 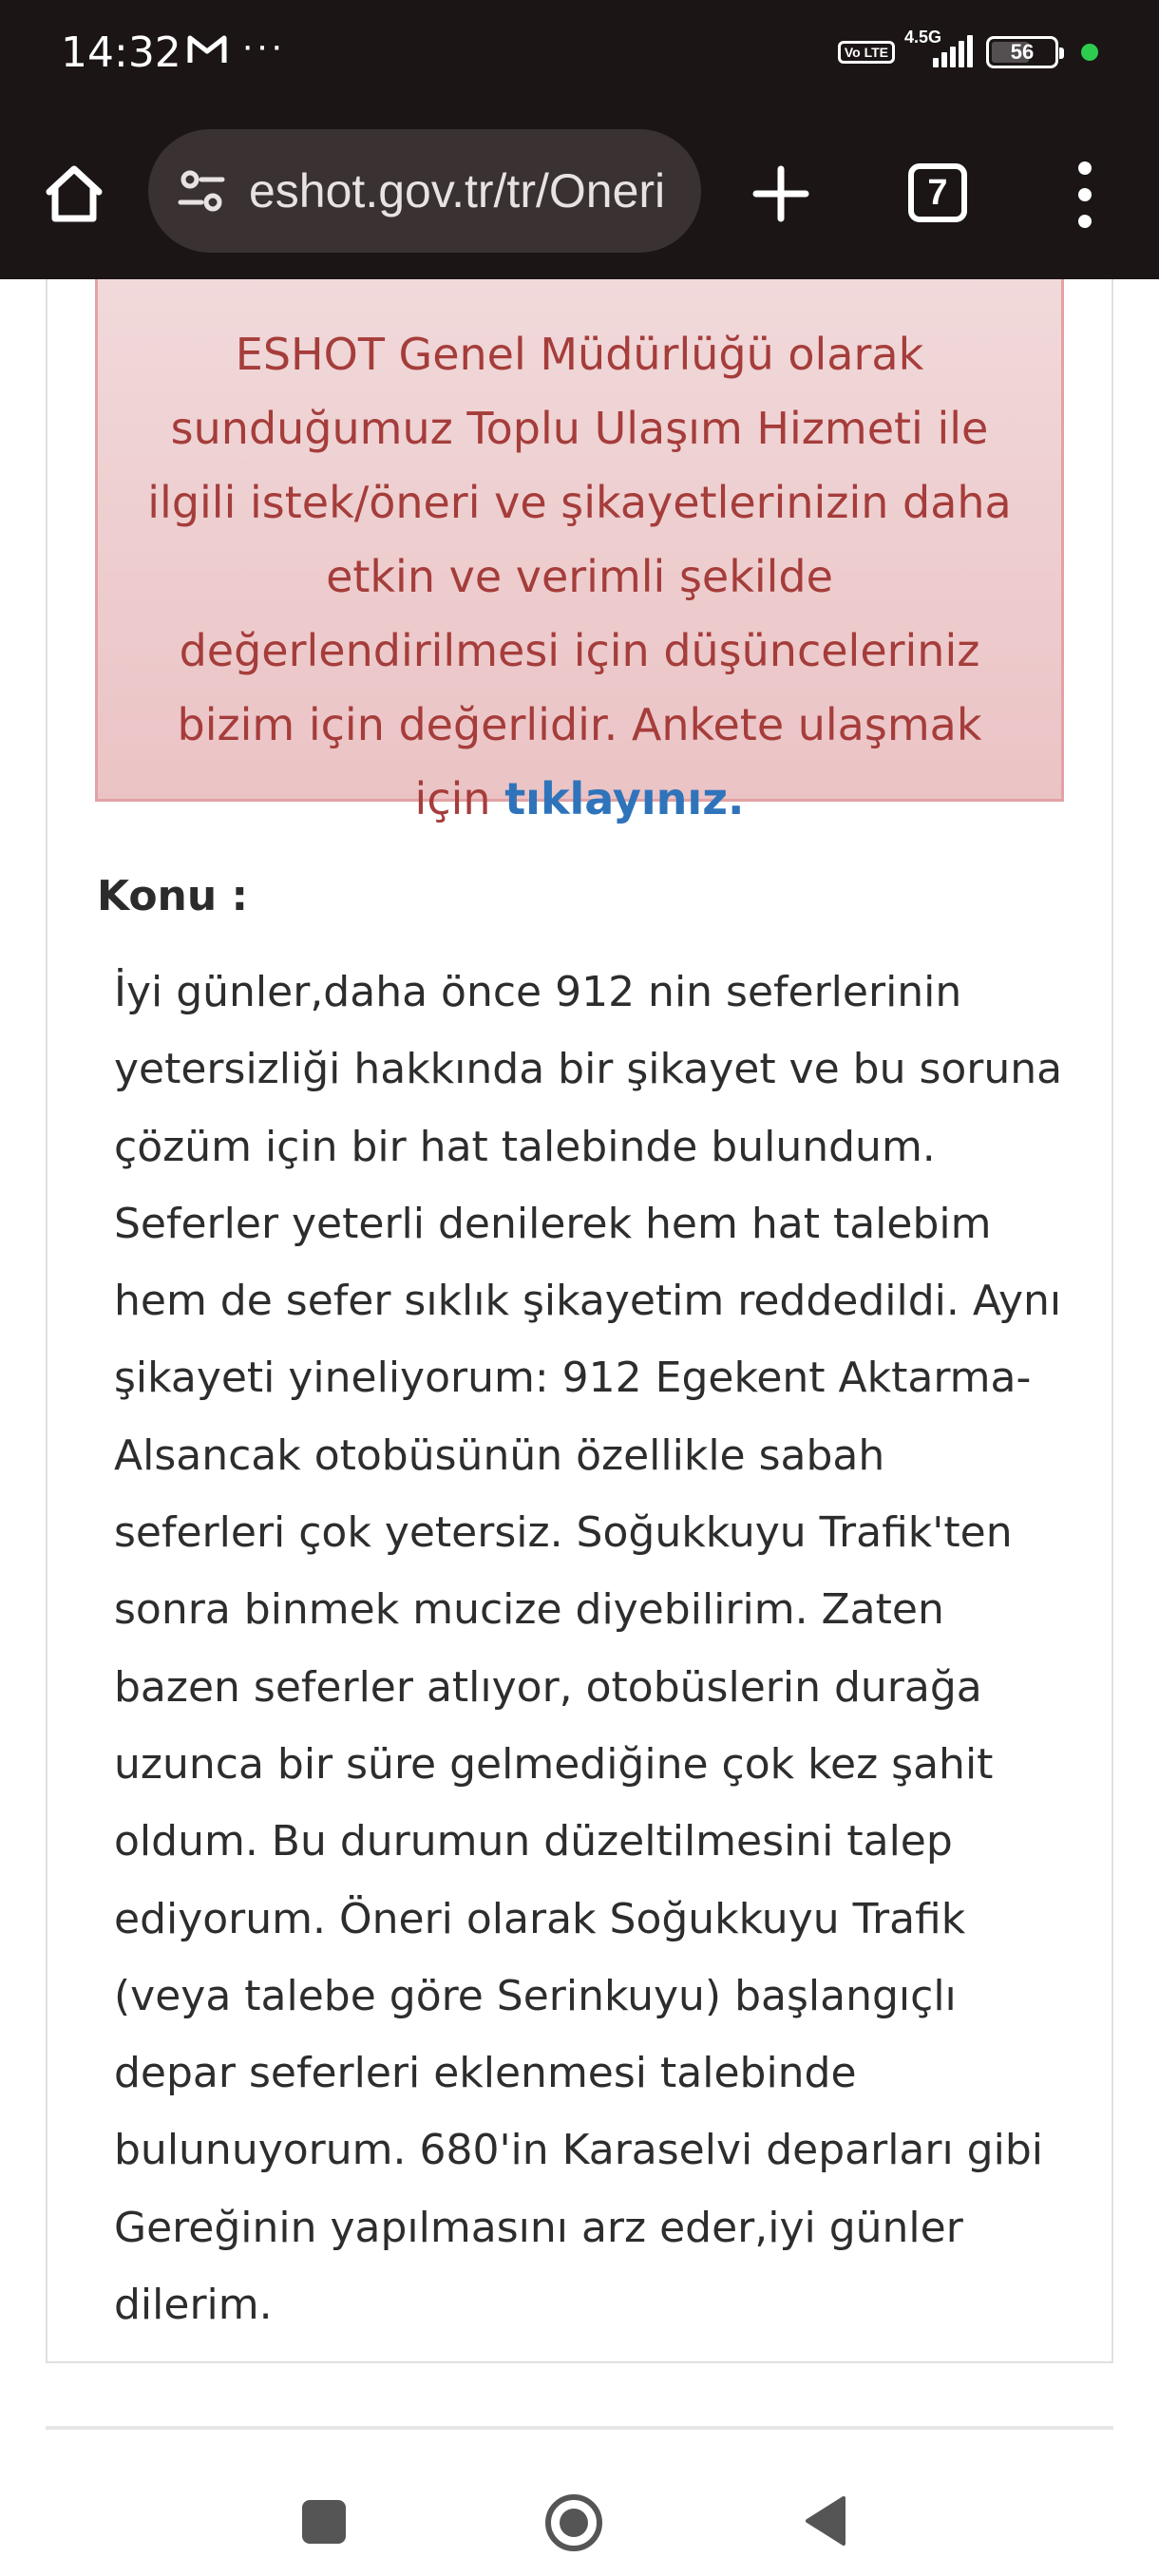 I want to click on privacy-indicator-icon, so click(x=1089, y=52).